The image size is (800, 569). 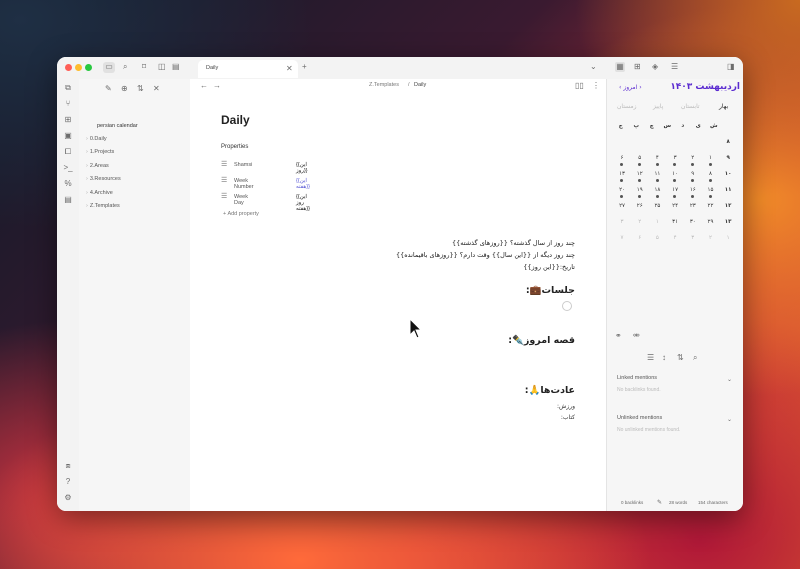 I want to click on calendar-day: ۱۱, so click(x=658, y=176).